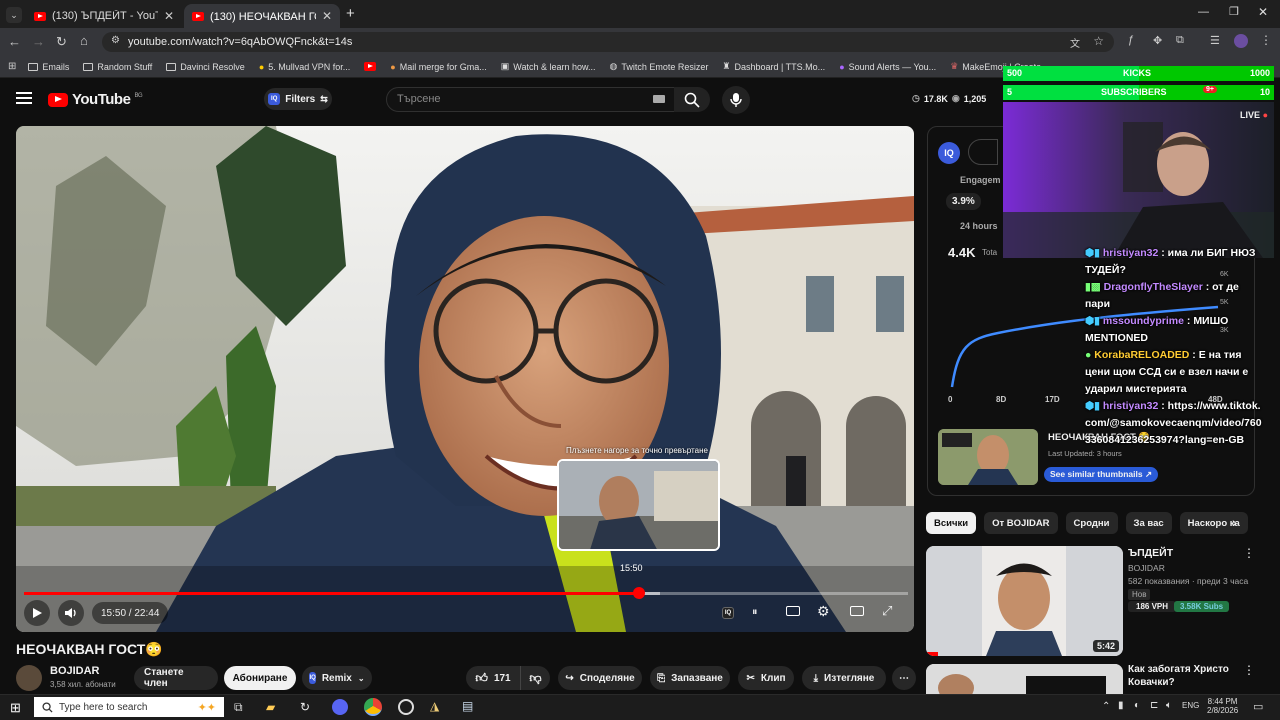  What do you see at coordinates (844, 678) in the screenshot?
I see `download-button: ⤓ Изтегляне` at bounding box center [844, 678].